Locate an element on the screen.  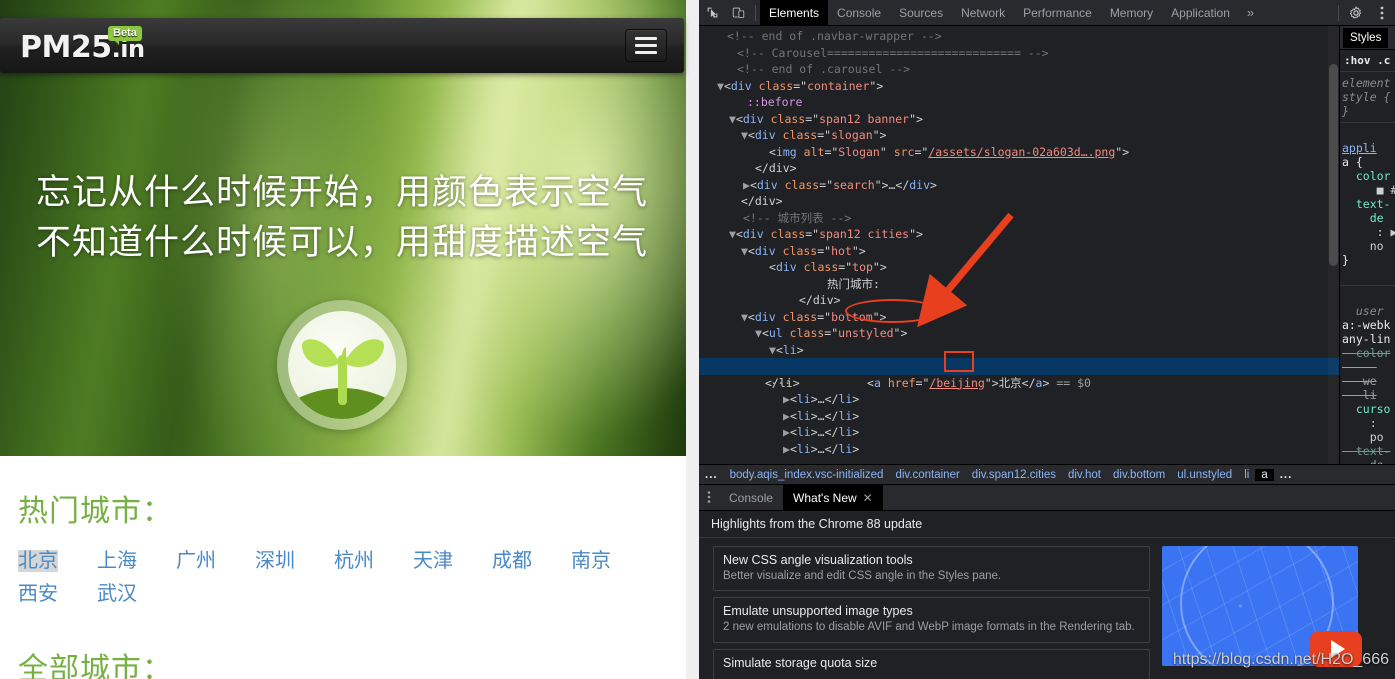
tab-application: Application is located at coordinates (1200, 13).